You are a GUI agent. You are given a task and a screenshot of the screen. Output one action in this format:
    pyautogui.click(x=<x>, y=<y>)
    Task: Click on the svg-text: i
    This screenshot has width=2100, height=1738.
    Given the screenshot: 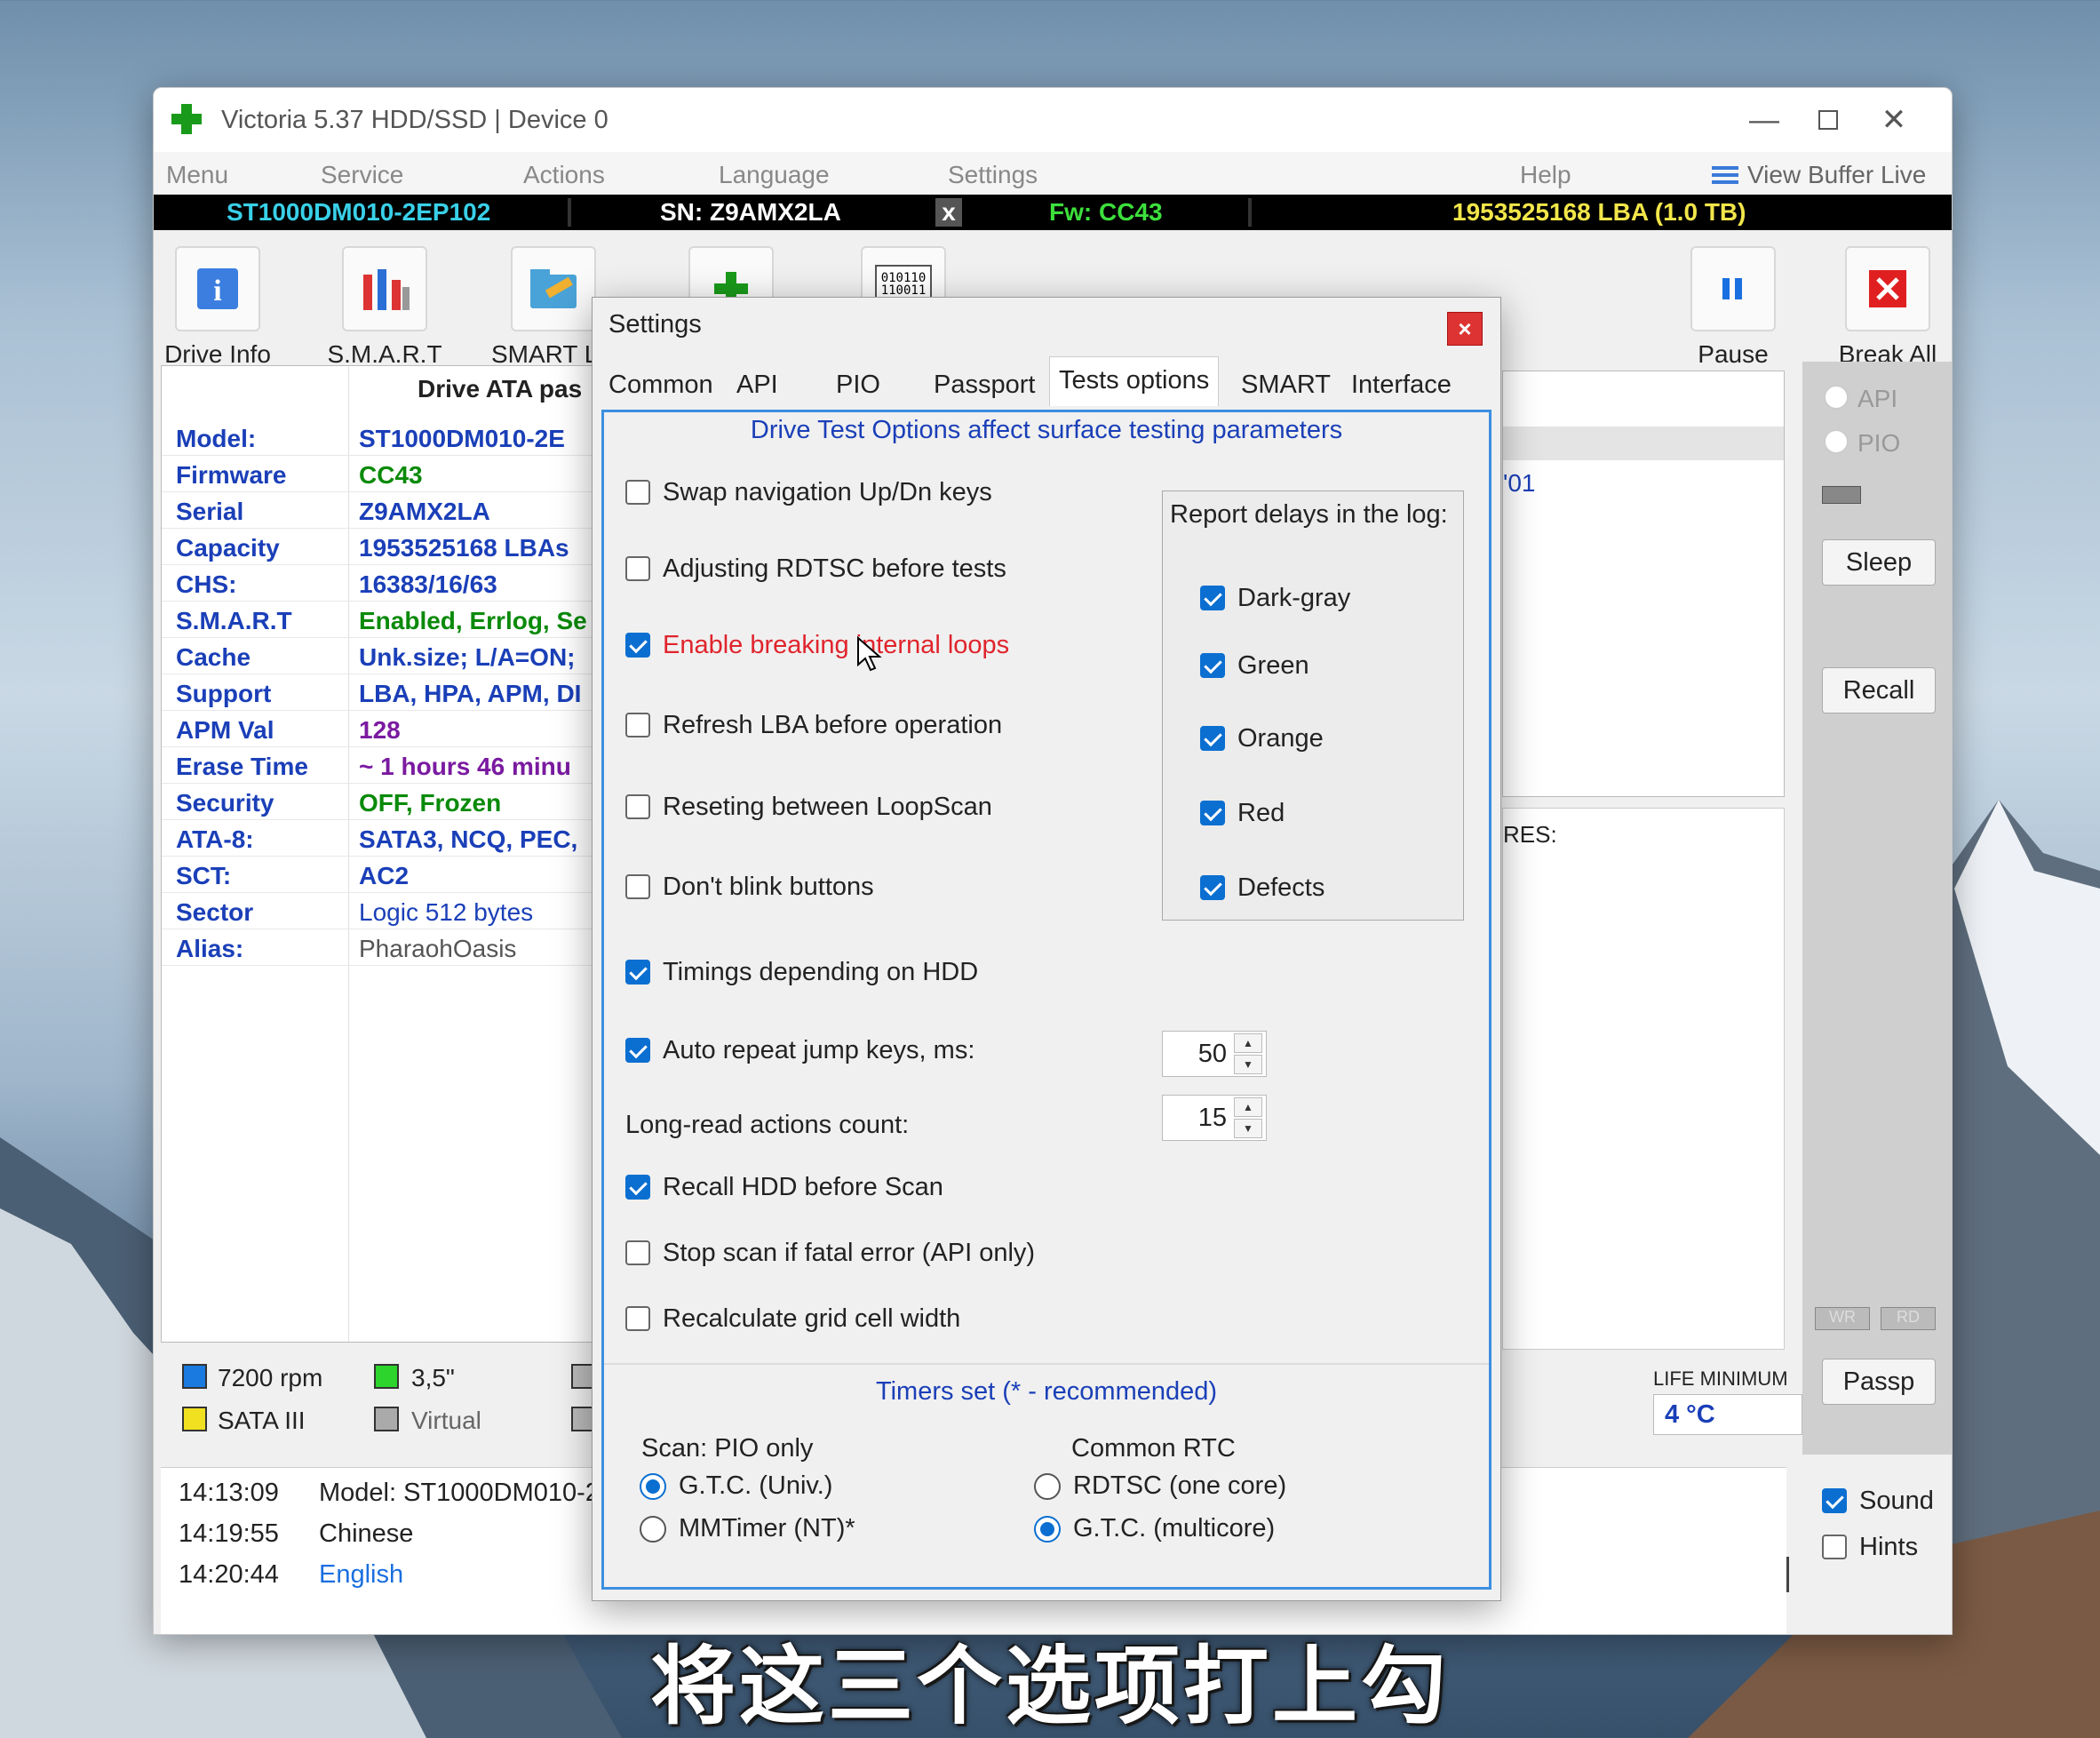 What is the action you would take?
    pyautogui.click(x=217, y=291)
    